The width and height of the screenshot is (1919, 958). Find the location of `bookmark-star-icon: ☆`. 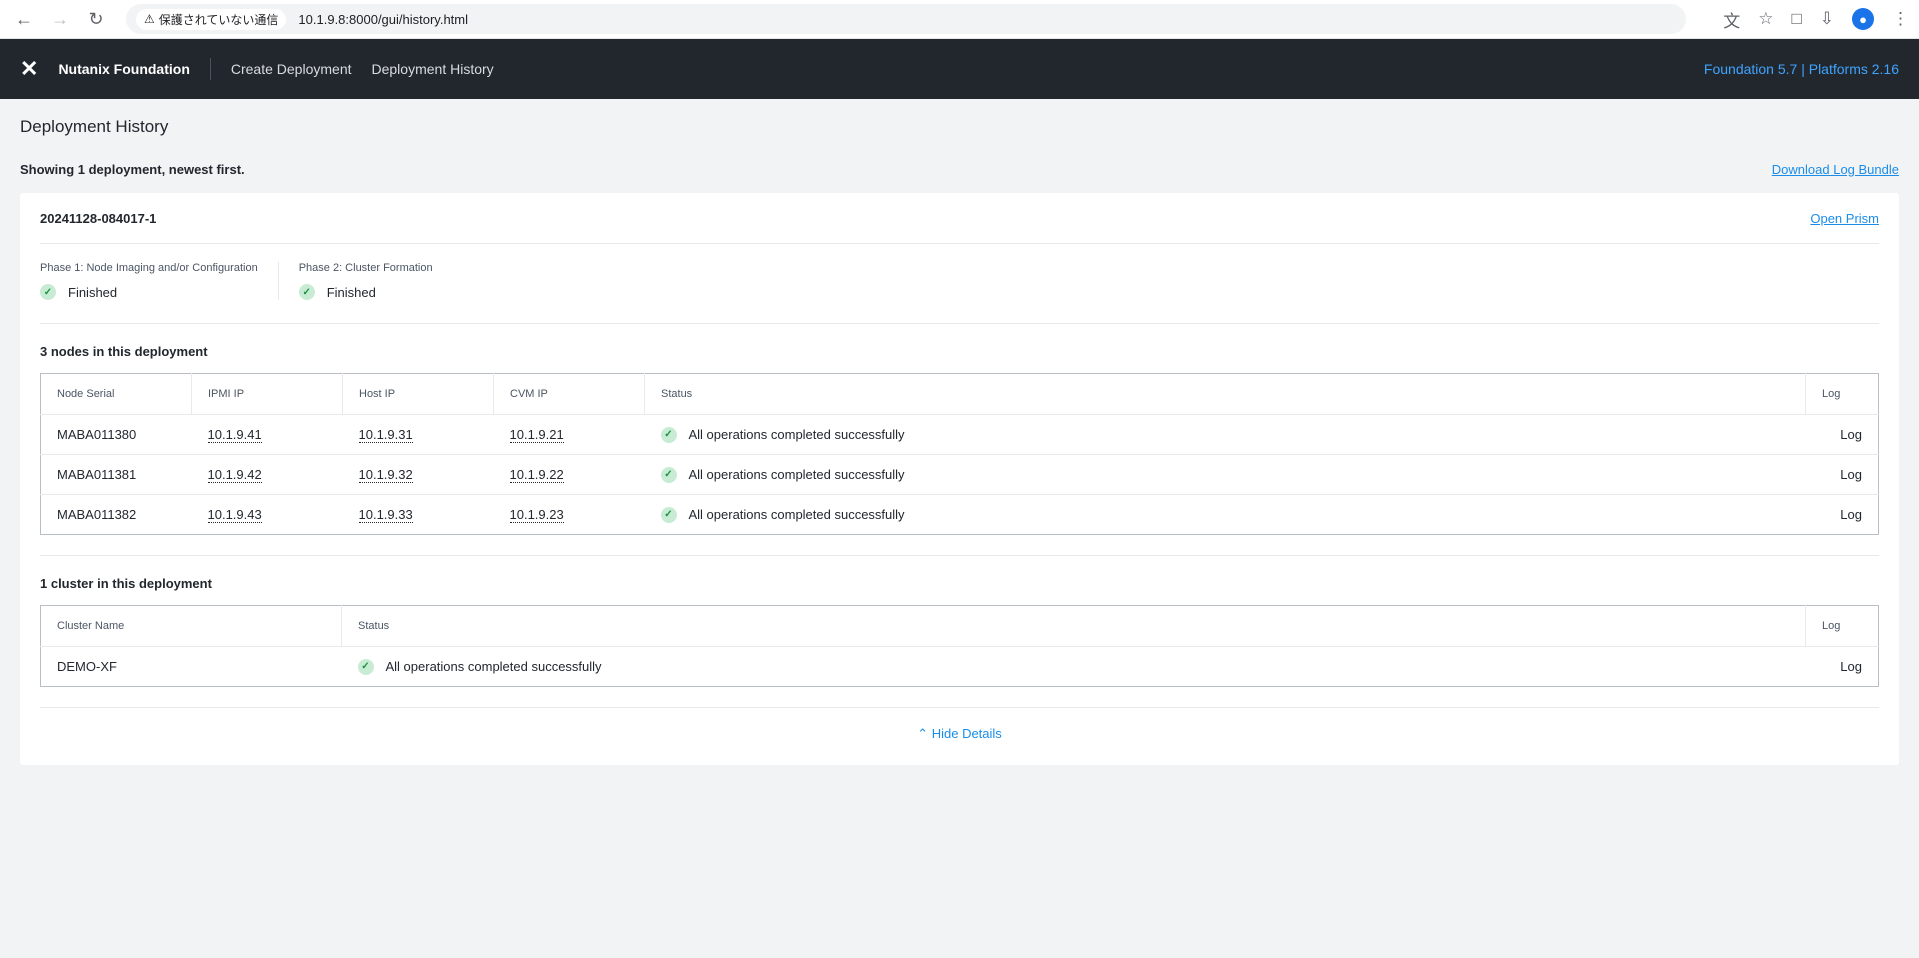

bookmark-star-icon: ☆ is located at coordinates (1765, 19).